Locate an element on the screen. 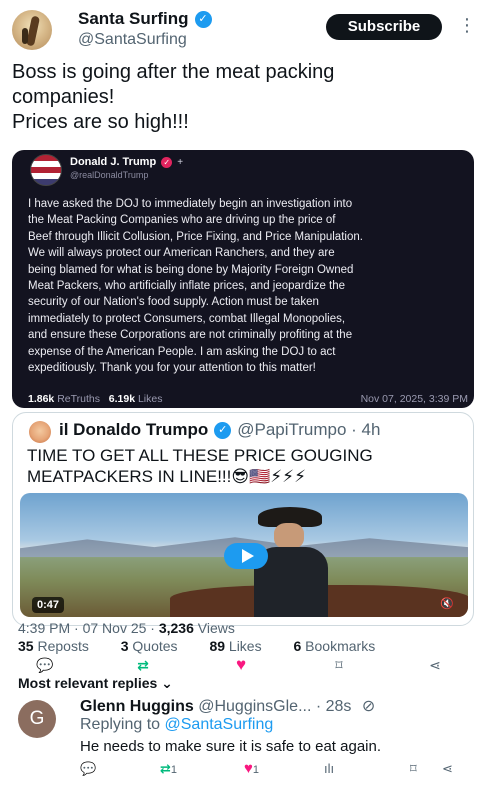  bookmark-icon: ⌑ is located at coordinates (339, 665).